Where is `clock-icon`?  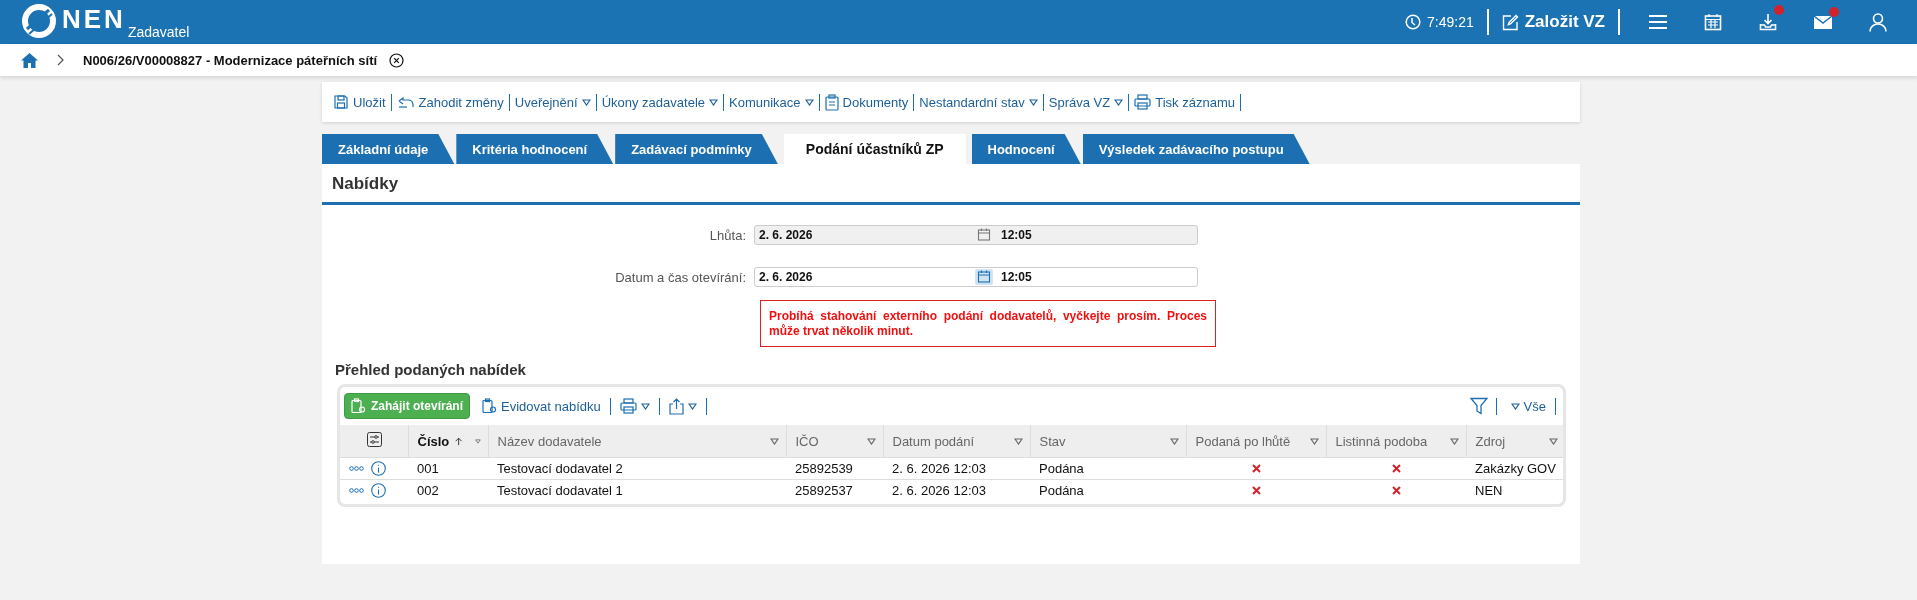
clock-icon is located at coordinates (1413, 22).